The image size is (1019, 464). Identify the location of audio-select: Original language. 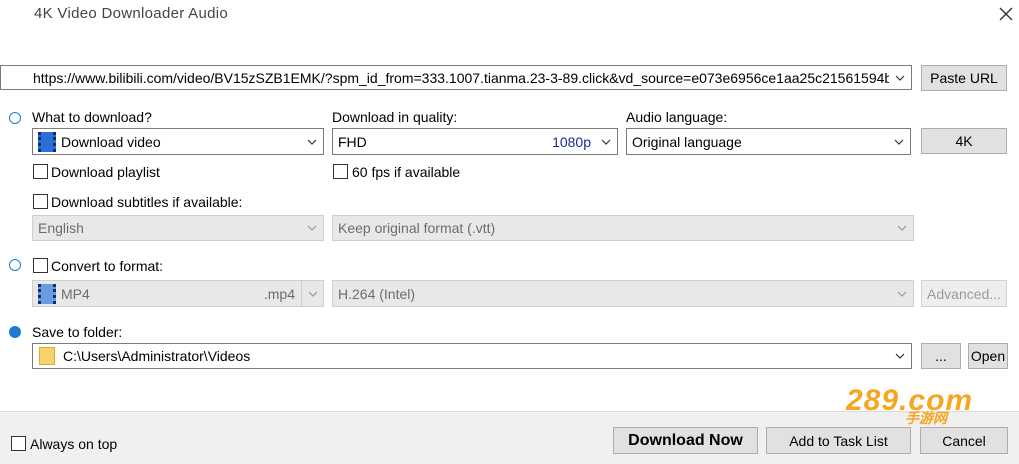
(768, 141).